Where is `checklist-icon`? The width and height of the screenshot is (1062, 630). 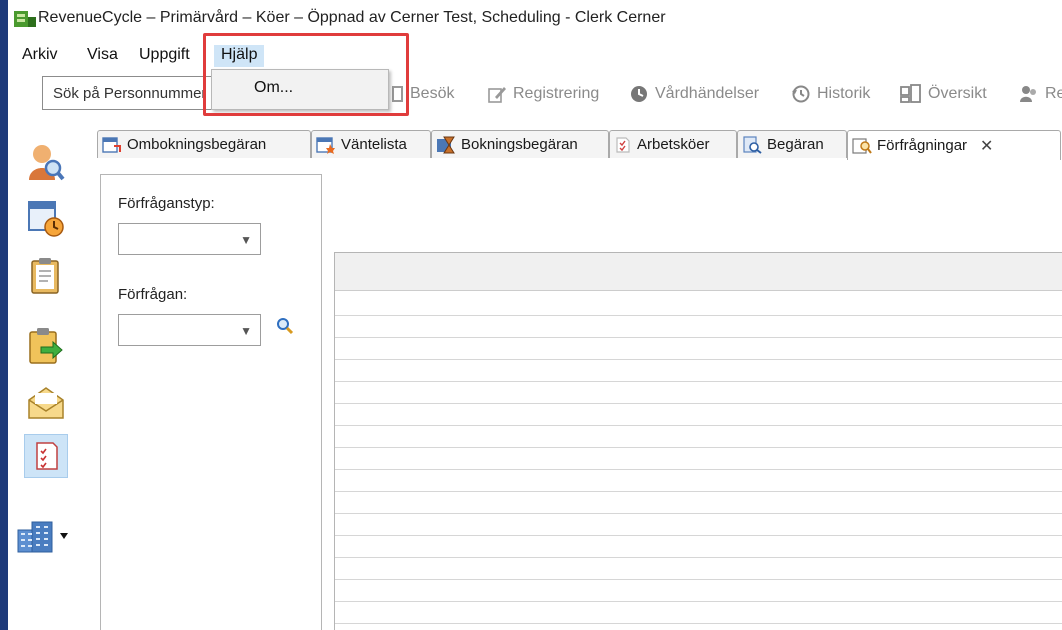 checklist-icon is located at coordinates (47, 456).